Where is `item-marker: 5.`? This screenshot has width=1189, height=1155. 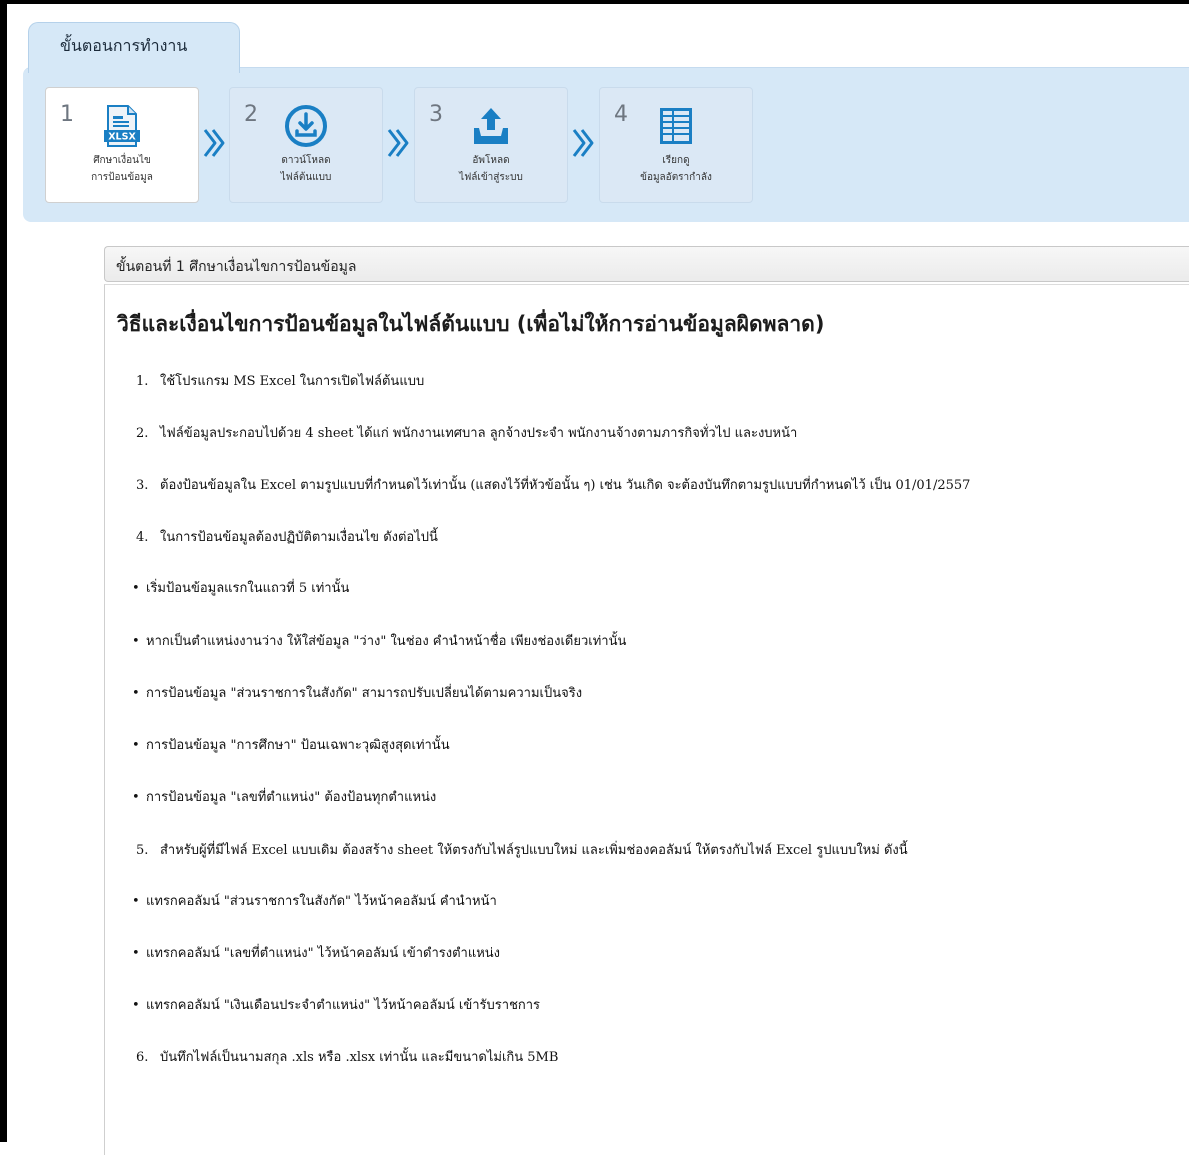
item-marker: 5. is located at coordinates (142, 850).